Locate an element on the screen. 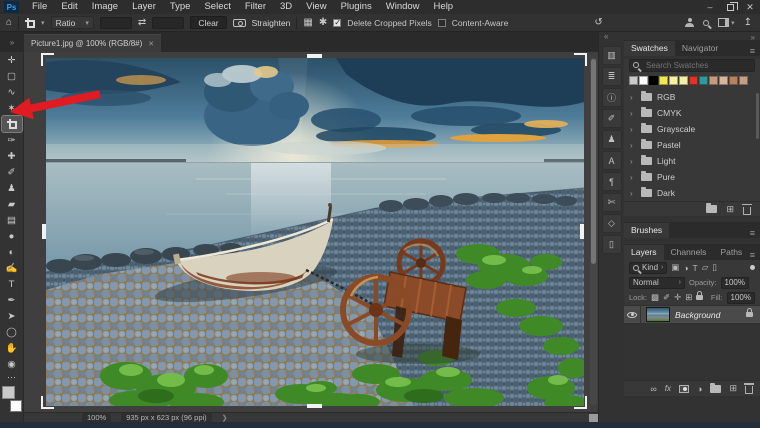 The image size is (760, 428). photoshop-logo: Ps is located at coordinates (11, 7).